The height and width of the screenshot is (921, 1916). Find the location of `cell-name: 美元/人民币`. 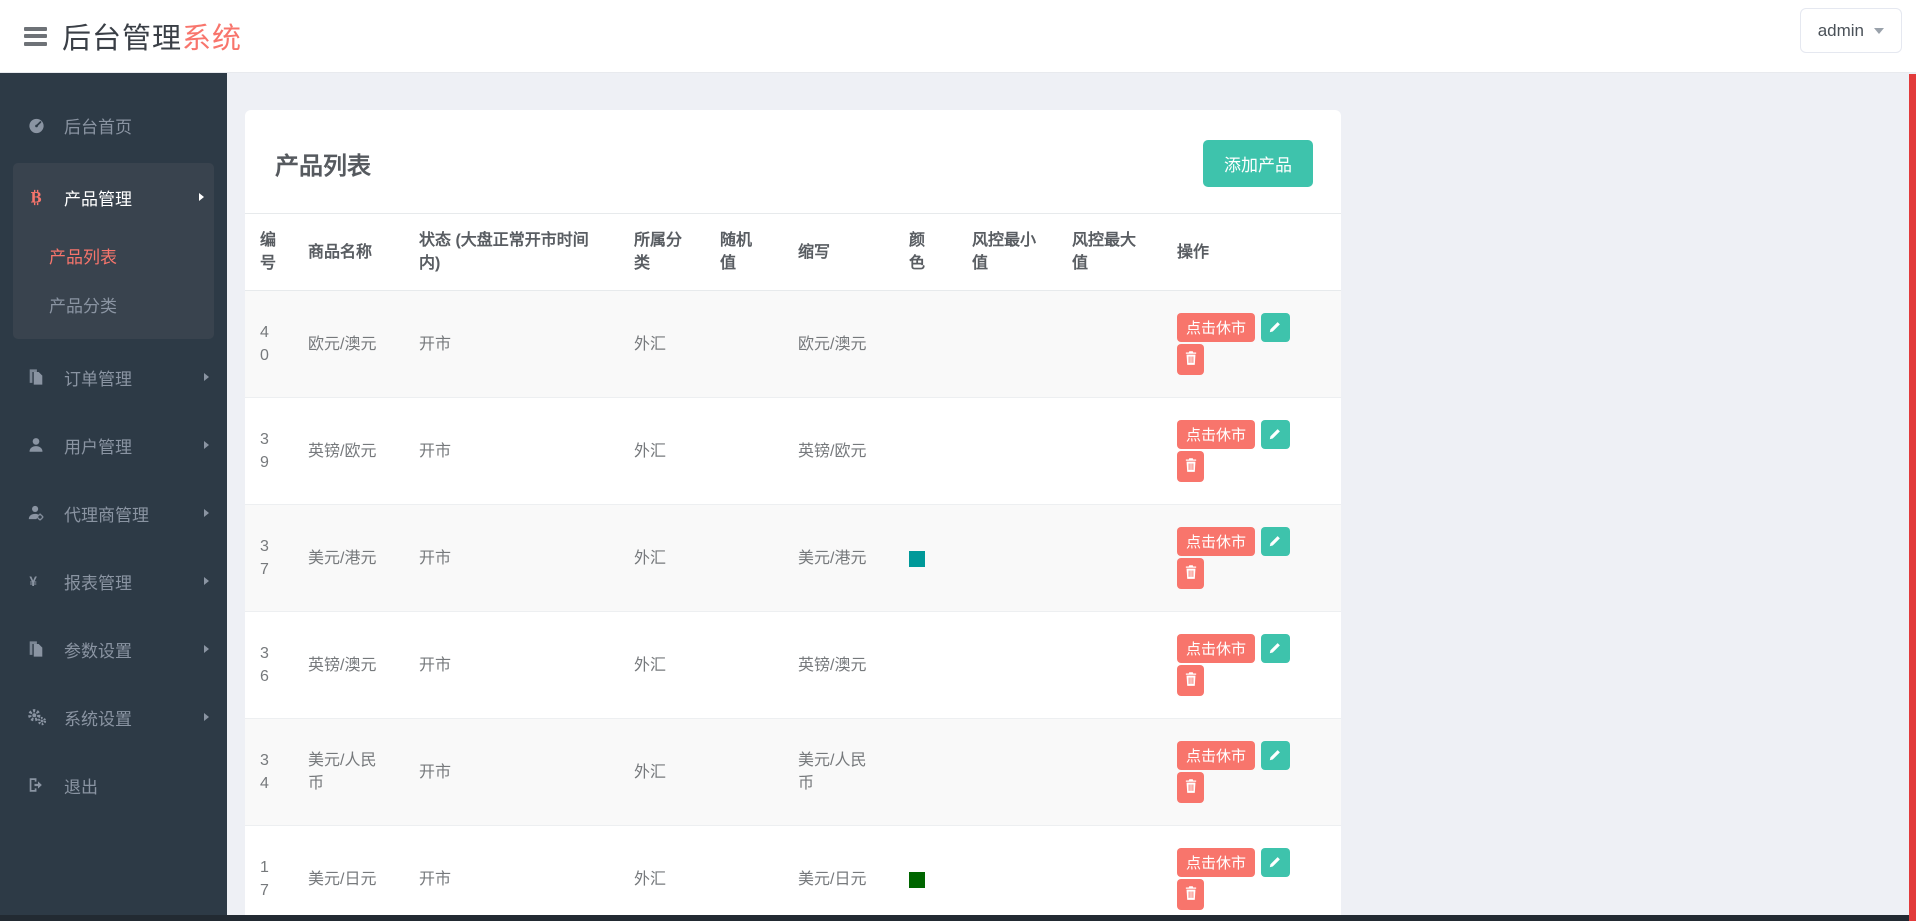

cell-name: 美元/人民币 is located at coordinates (348, 772).